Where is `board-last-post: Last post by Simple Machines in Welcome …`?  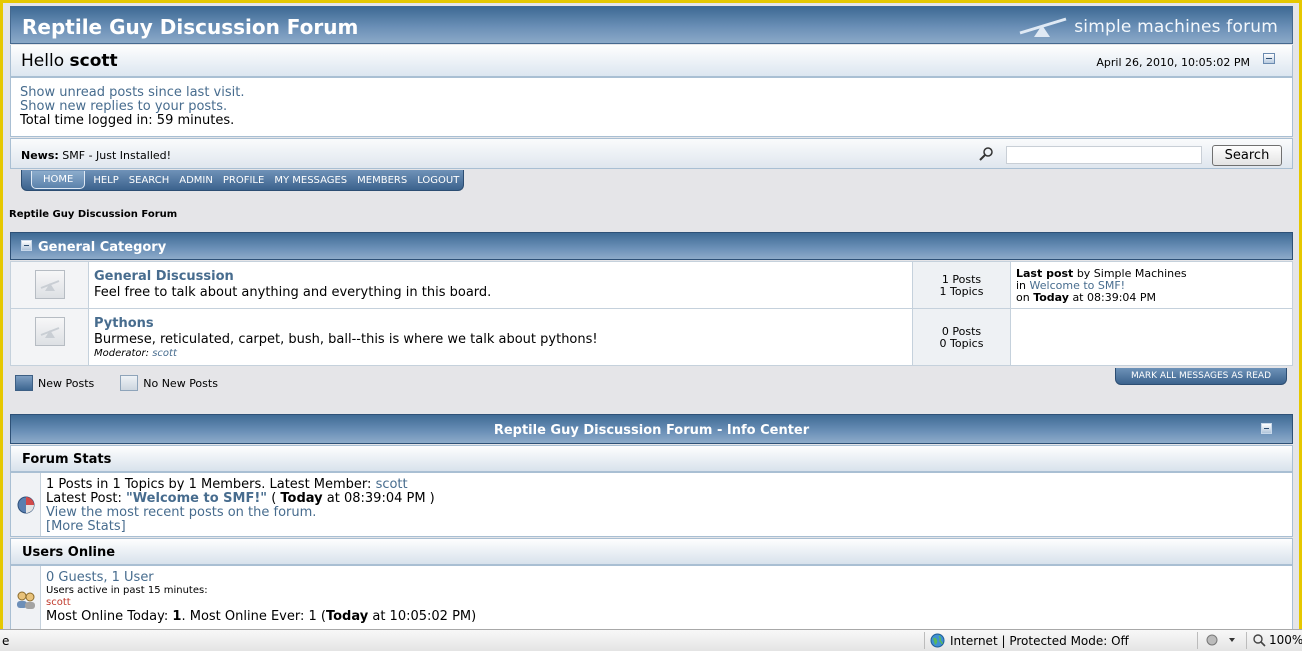 board-last-post: Last post by Simple Machines in Welcome … is located at coordinates (1151, 285).